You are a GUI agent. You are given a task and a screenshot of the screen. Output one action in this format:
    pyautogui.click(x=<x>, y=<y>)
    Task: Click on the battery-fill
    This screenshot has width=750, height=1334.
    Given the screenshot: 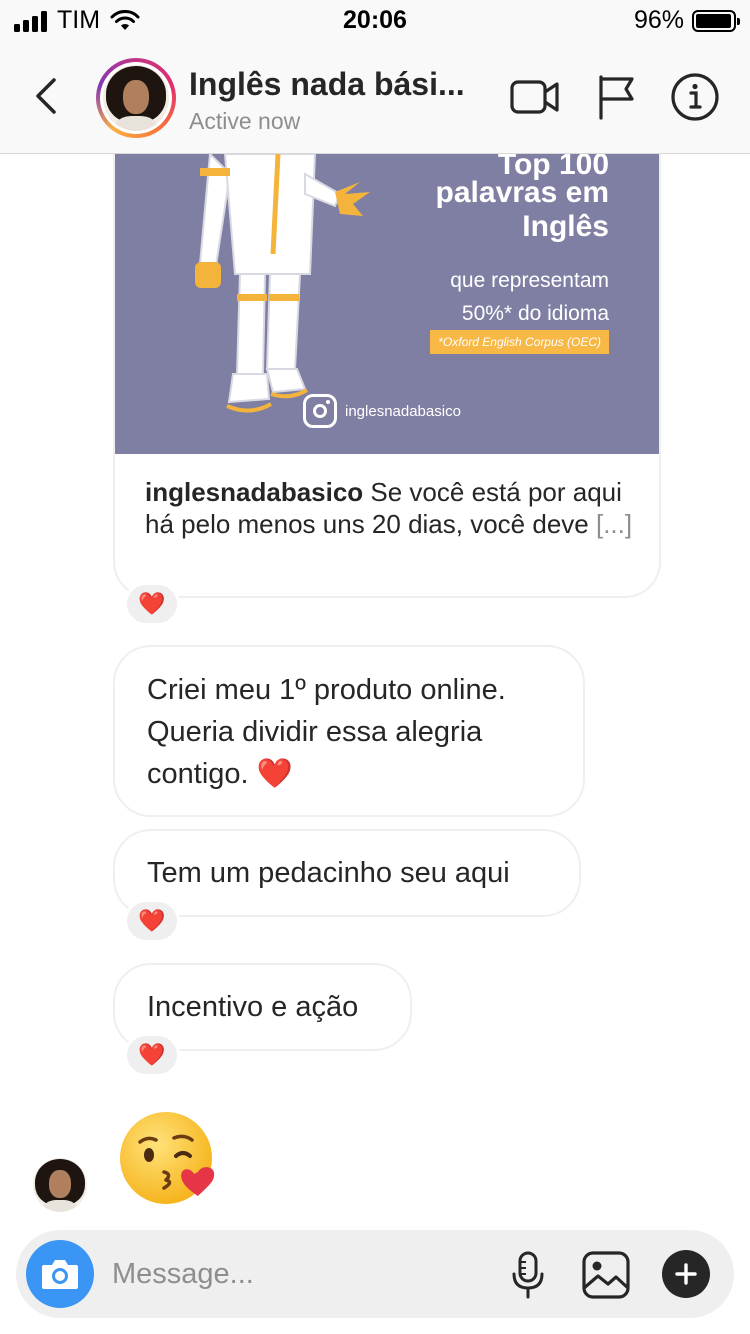 What is the action you would take?
    pyautogui.click(x=713, y=20)
    